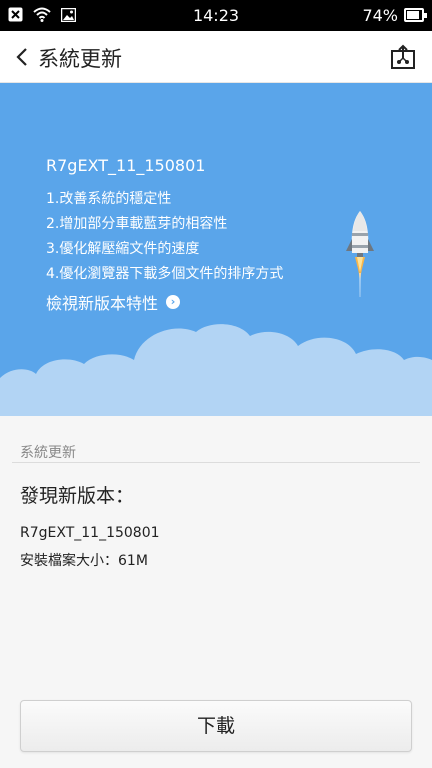 The image size is (432, 768). I want to click on release-note-item: 1.改善系統的穩定性, so click(109, 199).